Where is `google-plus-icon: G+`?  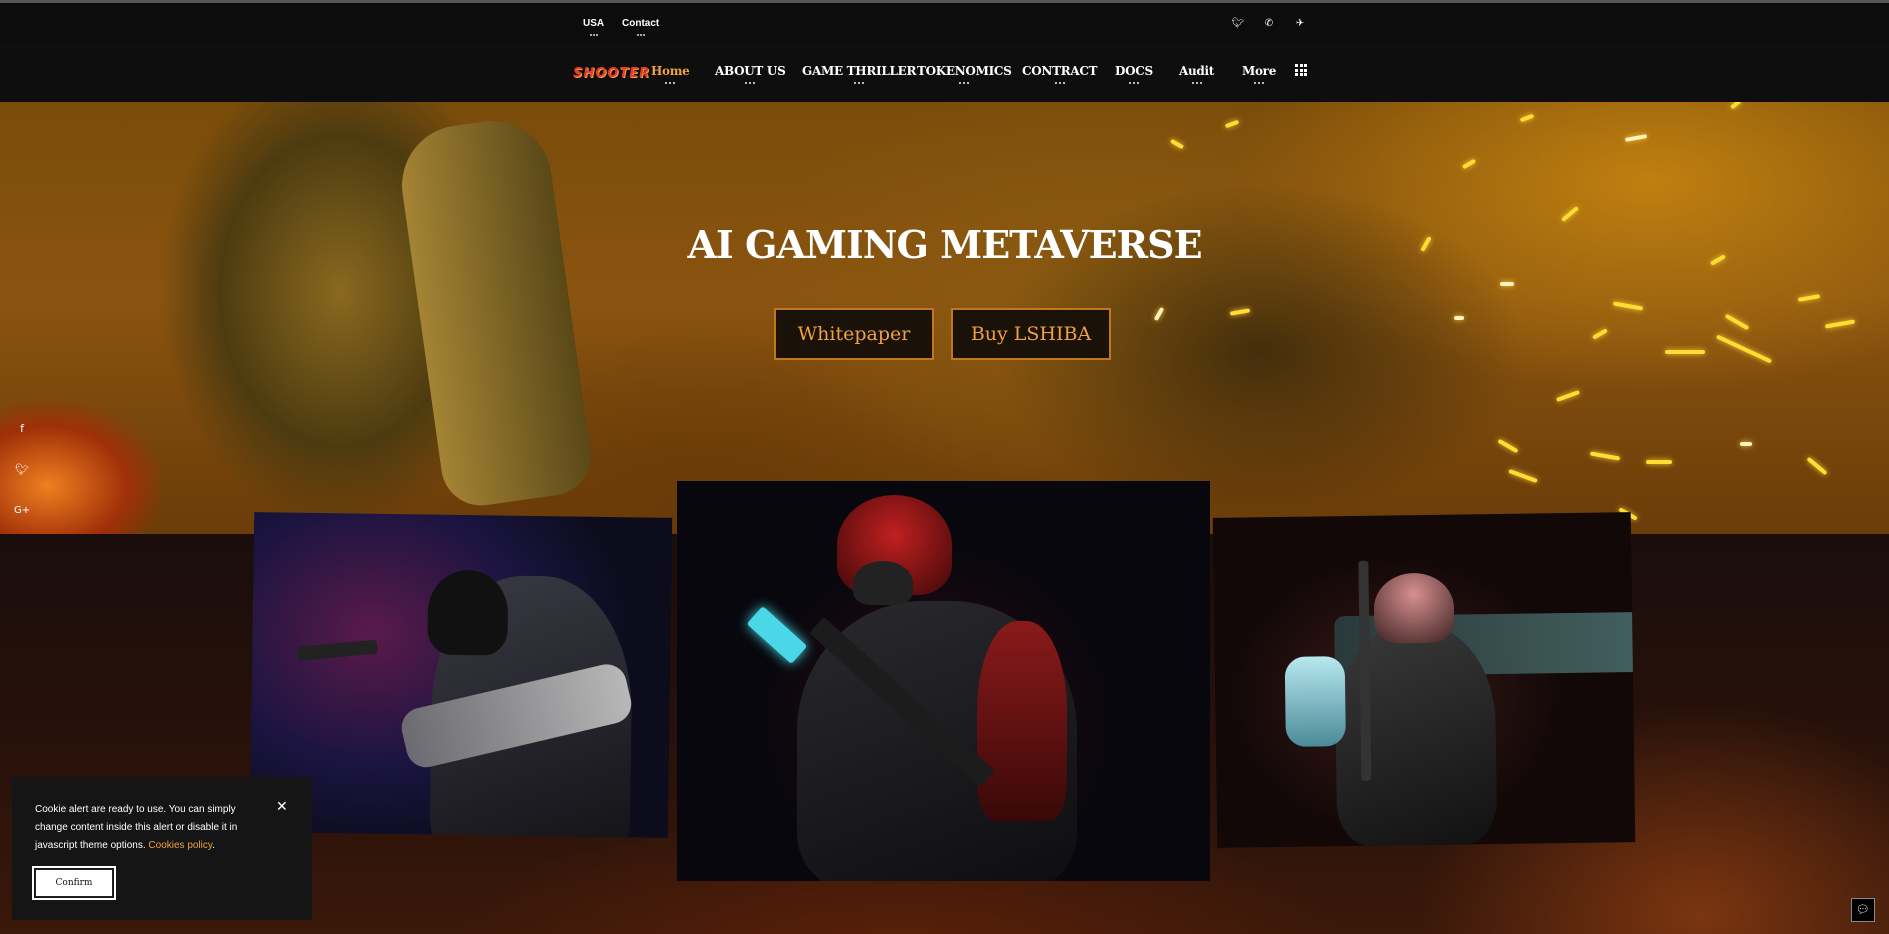 google-plus-icon: G+ is located at coordinates (22, 510).